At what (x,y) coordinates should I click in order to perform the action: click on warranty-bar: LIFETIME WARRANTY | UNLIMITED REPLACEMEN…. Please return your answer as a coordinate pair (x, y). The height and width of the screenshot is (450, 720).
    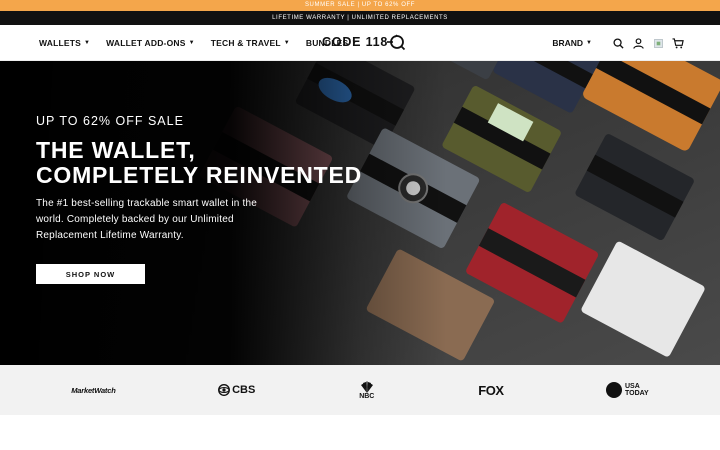
    Looking at the image, I should click on (360, 18).